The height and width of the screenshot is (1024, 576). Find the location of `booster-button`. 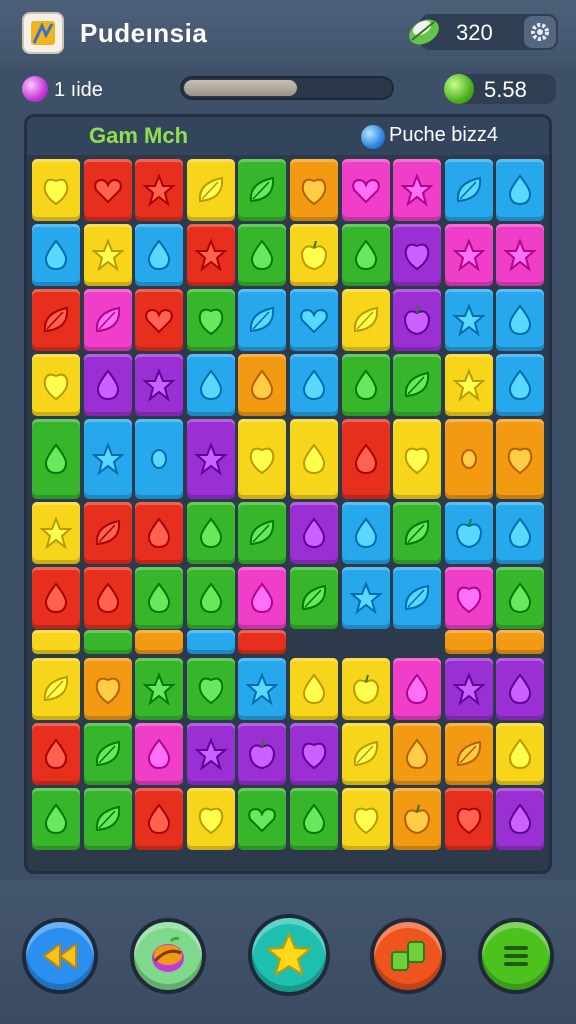

booster-button is located at coordinates (168, 956).